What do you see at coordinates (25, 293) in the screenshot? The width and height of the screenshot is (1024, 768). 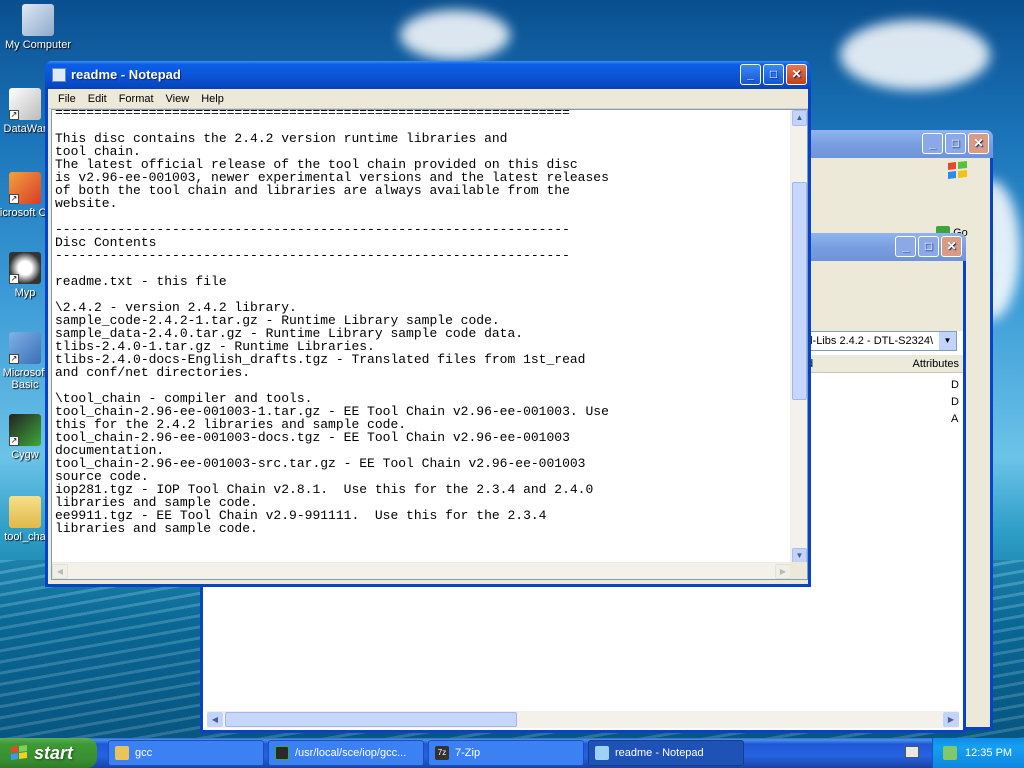 I see `desktop-icon-label: Myp` at bounding box center [25, 293].